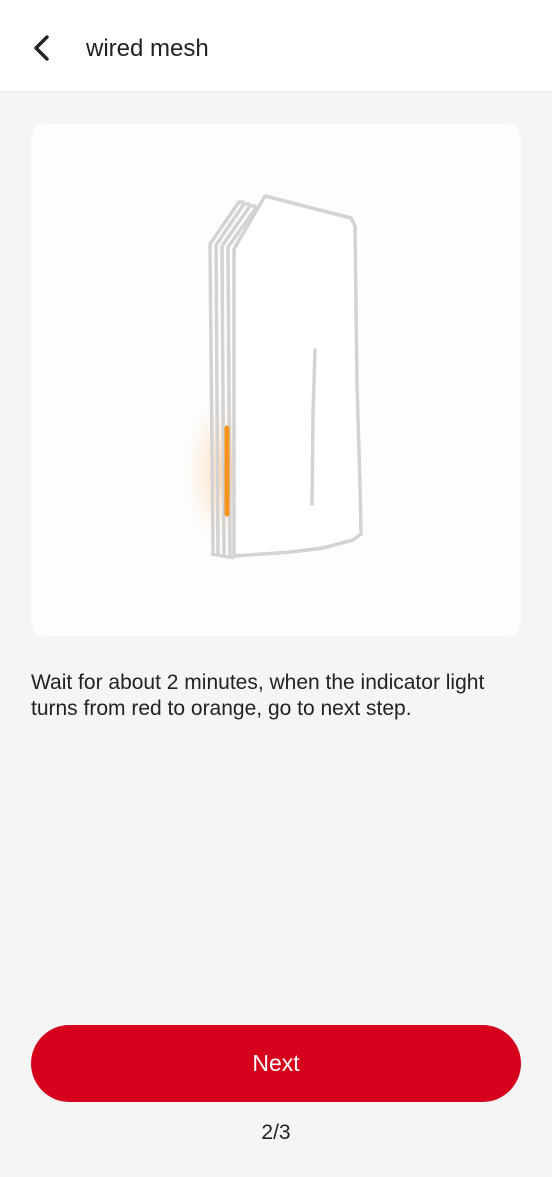 Image resolution: width=552 pixels, height=1177 pixels. I want to click on chevron-left-icon, so click(41, 48).